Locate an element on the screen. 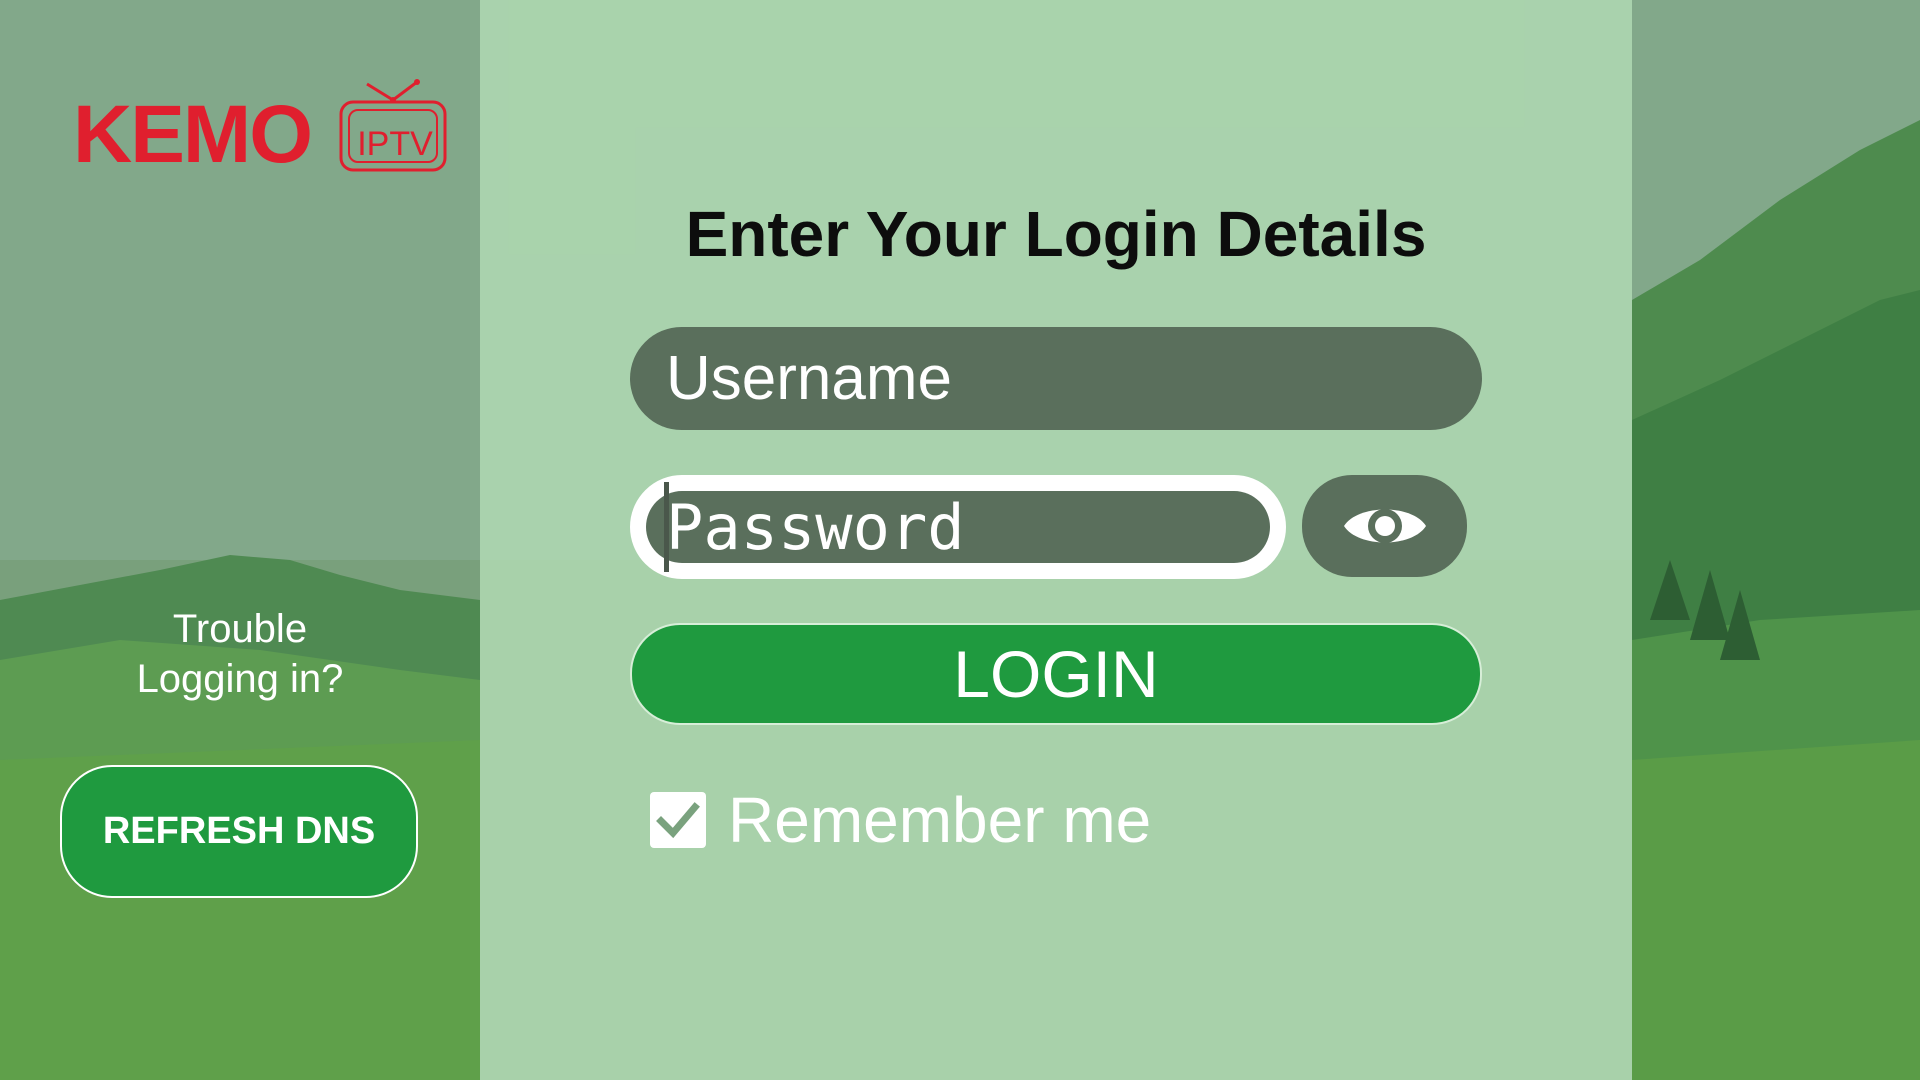  brand-logo: KEMO IPTV is located at coordinates (263, 129).